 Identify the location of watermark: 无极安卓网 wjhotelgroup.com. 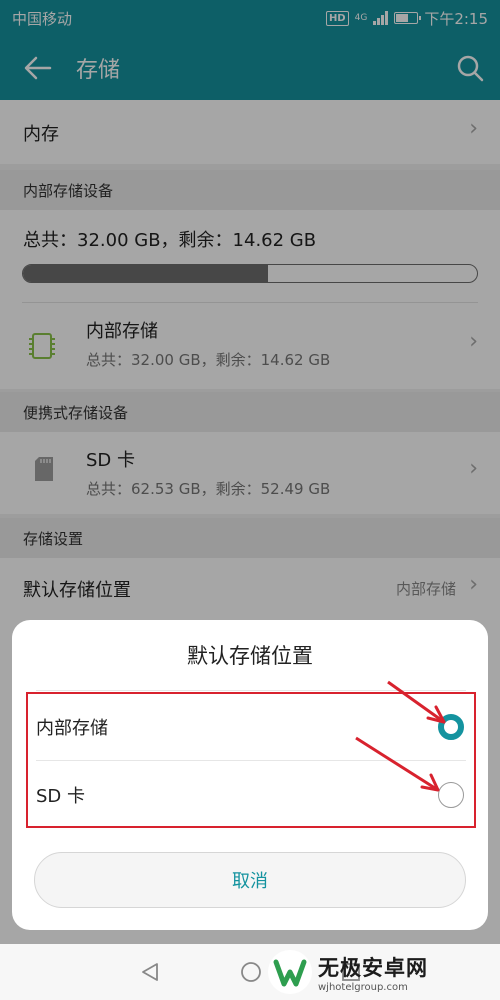
(380, 972).